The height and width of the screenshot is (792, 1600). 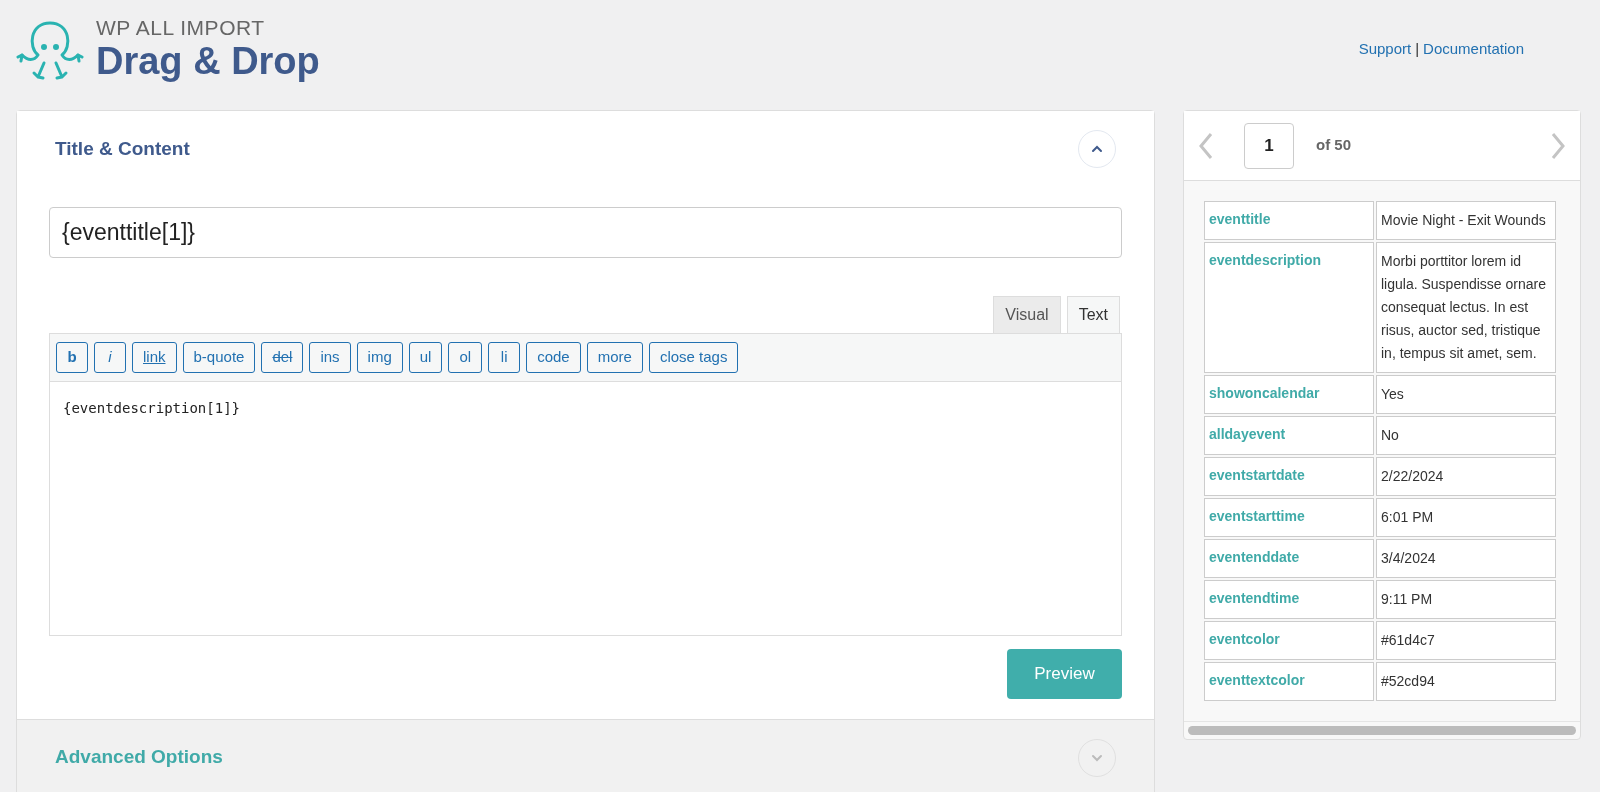 I want to click on support-link: Support, so click(x=1385, y=49).